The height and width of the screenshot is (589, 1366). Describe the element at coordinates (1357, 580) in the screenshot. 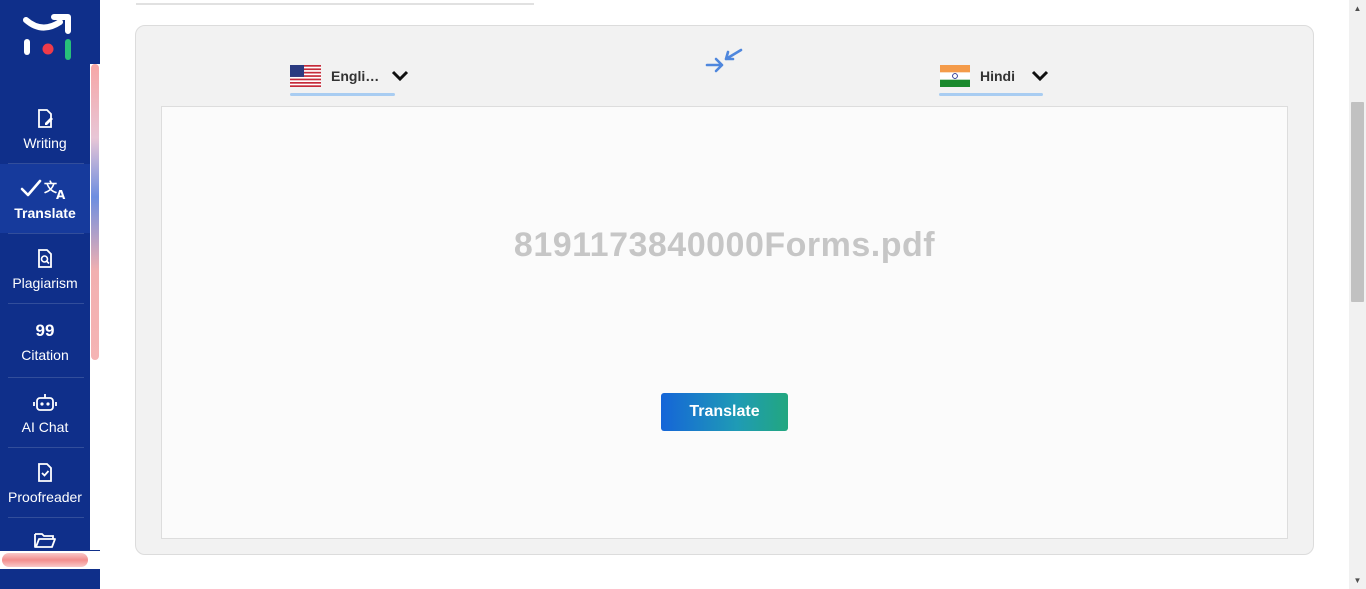

I see `scroll-down-arrow: ▼` at that location.